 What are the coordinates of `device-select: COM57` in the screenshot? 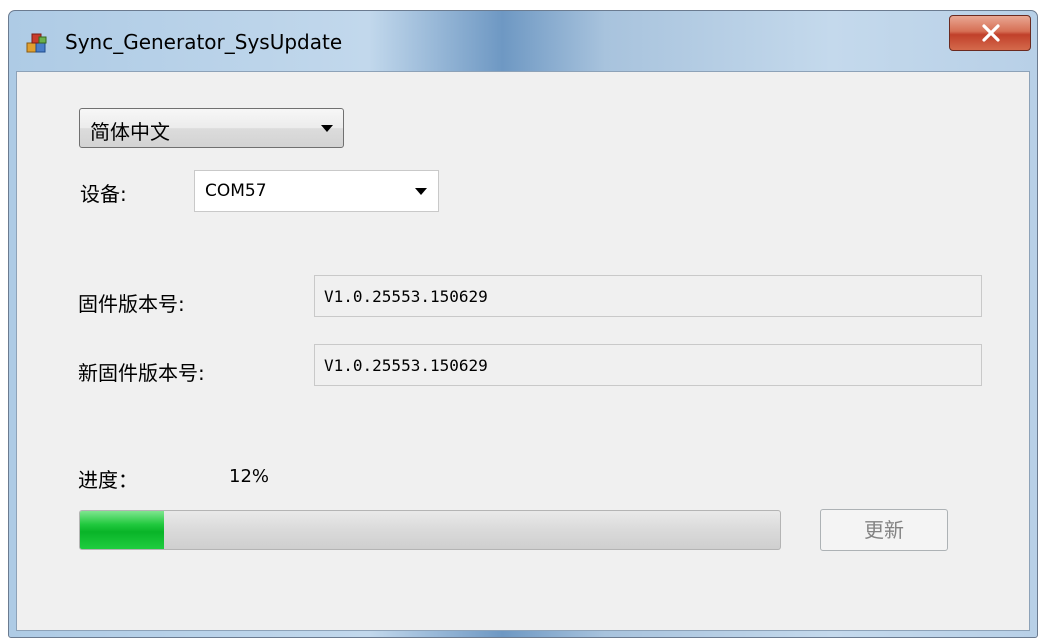 It's located at (316, 191).